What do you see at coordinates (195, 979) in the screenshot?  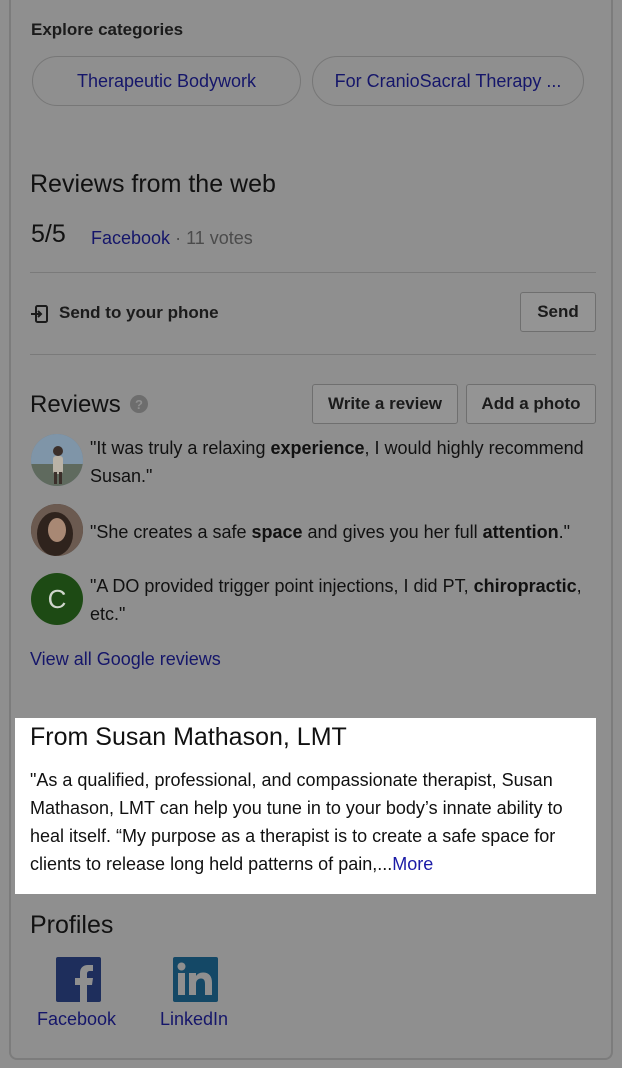 I see `linkedin-icon` at bounding box center [195, 979].